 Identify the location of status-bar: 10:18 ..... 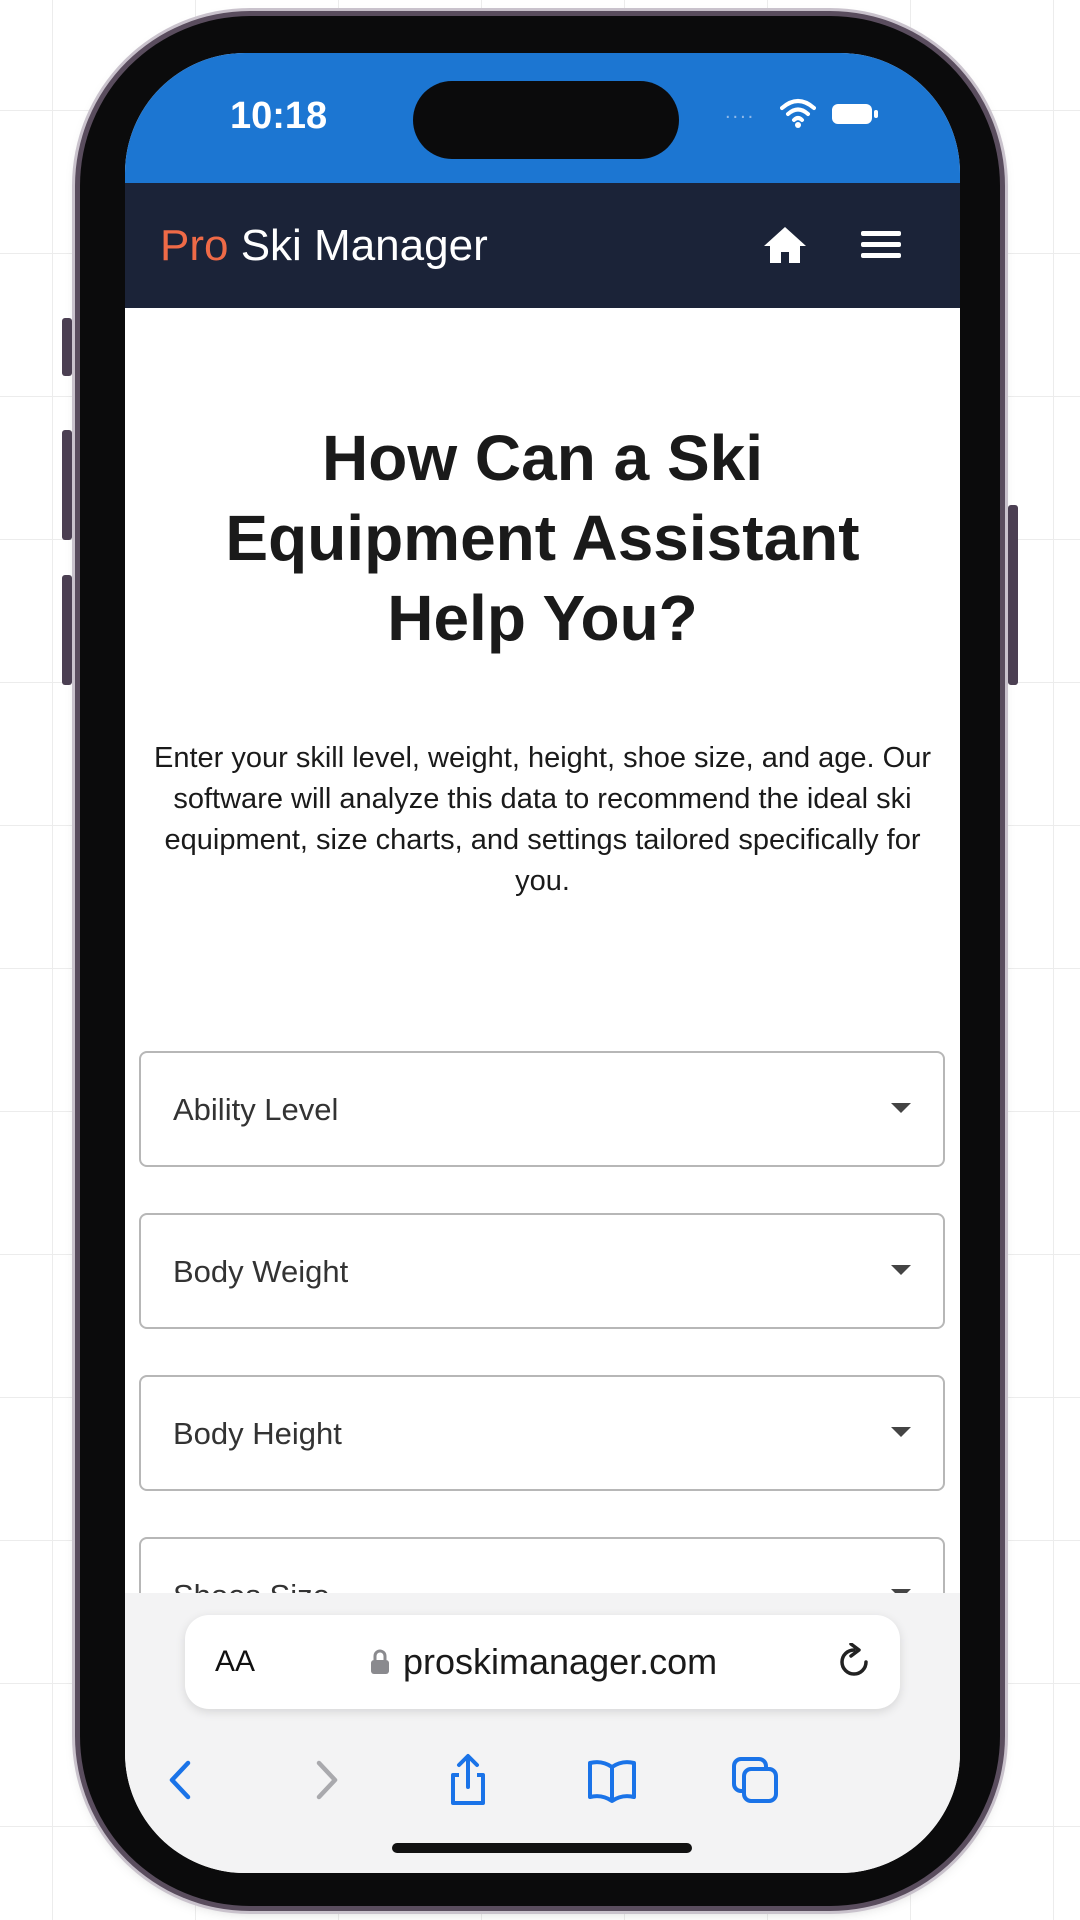
(542, 118).